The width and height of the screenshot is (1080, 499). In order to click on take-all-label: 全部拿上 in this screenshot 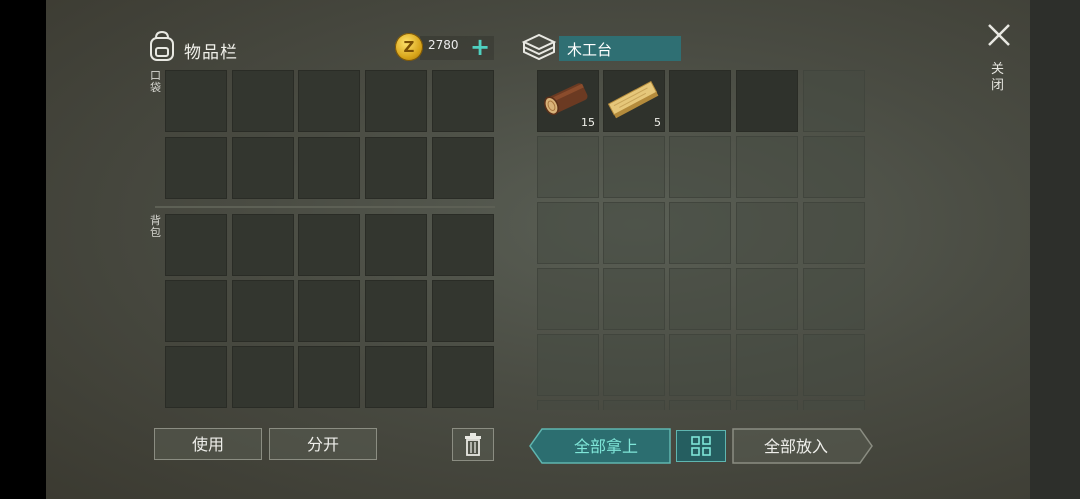, I will do `click(606, 446)`.